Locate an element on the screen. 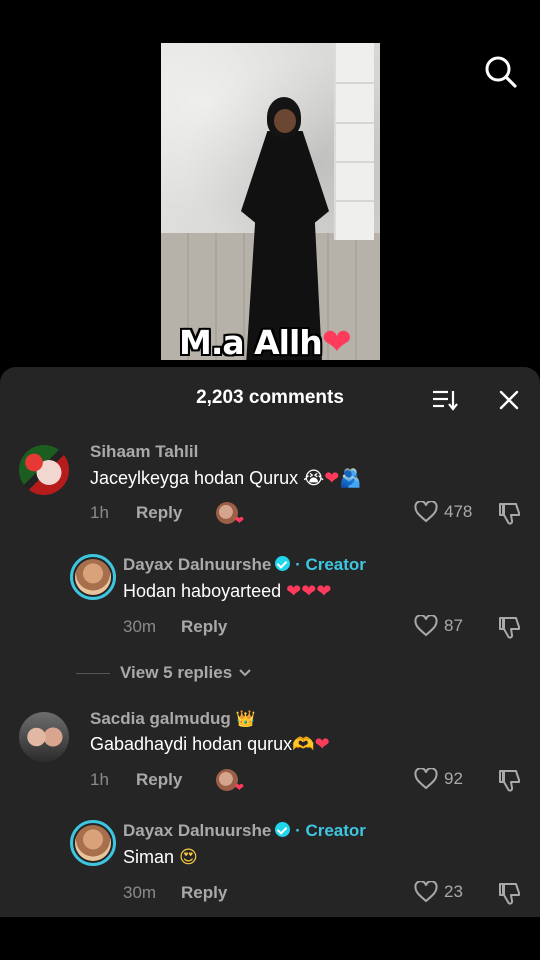  like-count: 478 is located at coordinates (458, 511).